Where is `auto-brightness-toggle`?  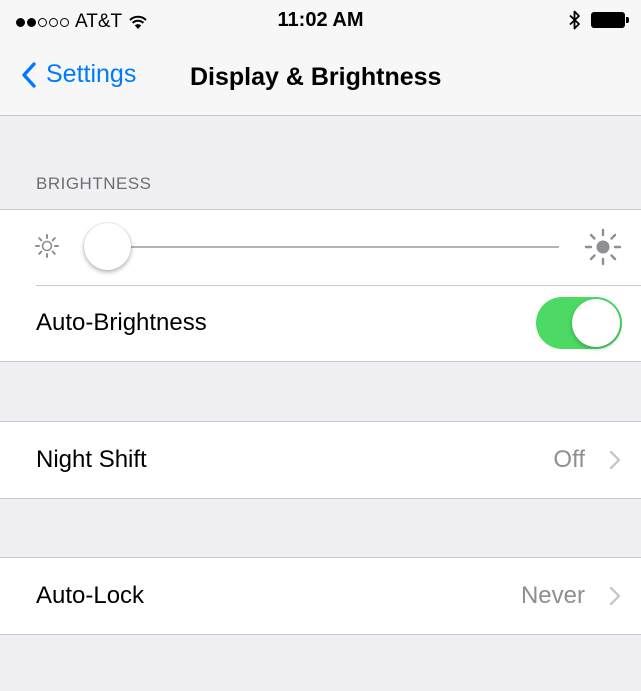
auto-brightness-toggle is located at coordinates (579, 323).